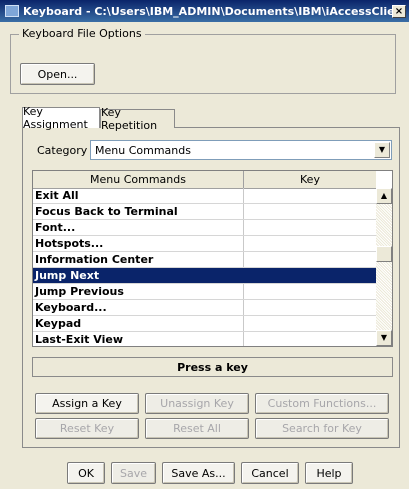 The height and width of the screenshot is (489, 409). What do you see at coordinates (384, 267) in the screenshot?
I see `vertical-scrollbar: ▲ ▼` at bounding box center [384, 267].